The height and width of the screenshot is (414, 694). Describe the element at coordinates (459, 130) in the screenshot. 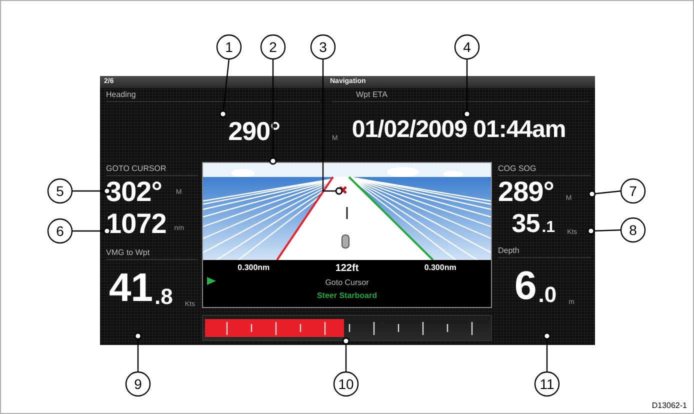

I see `wpt-eta-value: 01/02/2009 01:44am` at that location.